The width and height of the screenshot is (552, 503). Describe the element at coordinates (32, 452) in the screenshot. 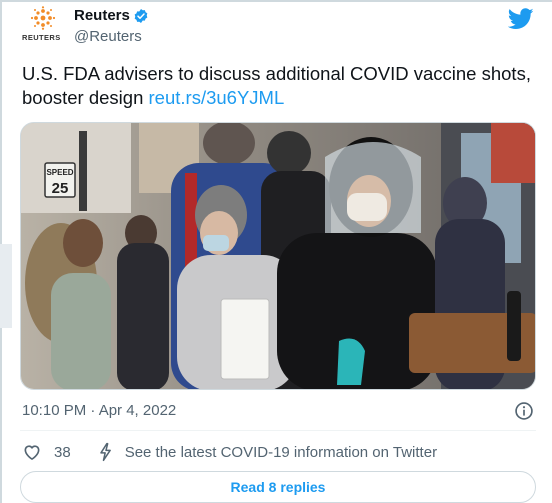

I see `heart-icon` at that location.